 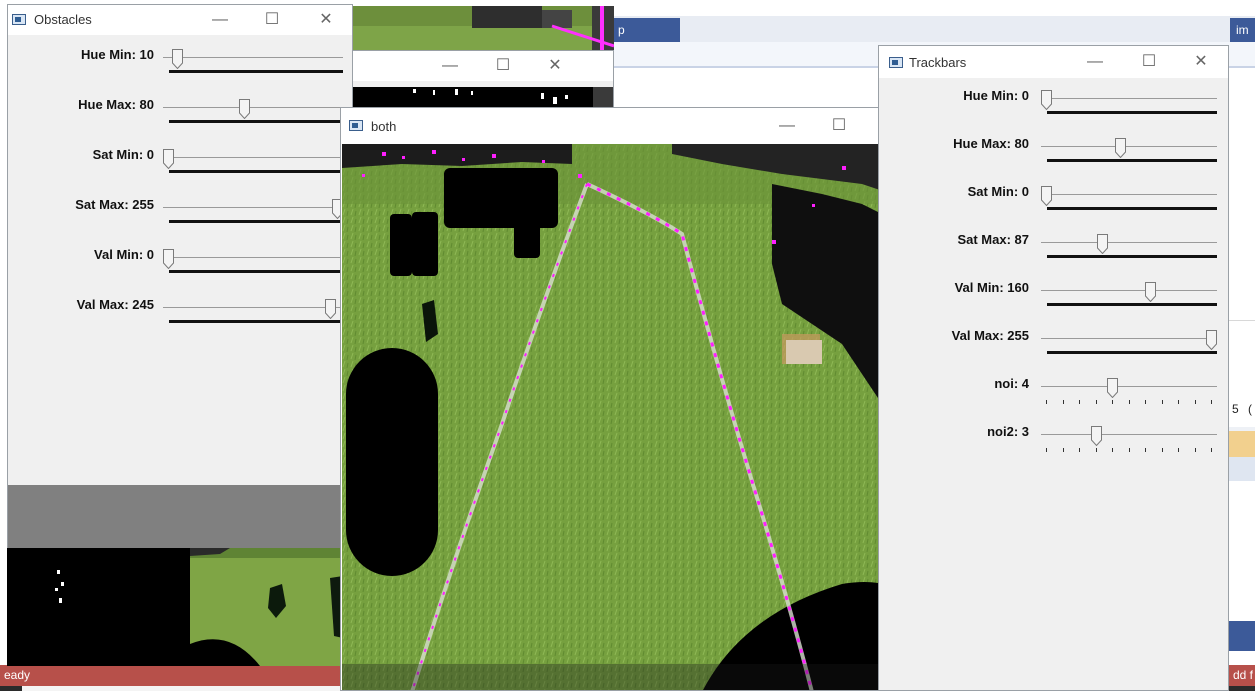 I want to click on obstacles-mask-graphic, so click(x=98, y=607).